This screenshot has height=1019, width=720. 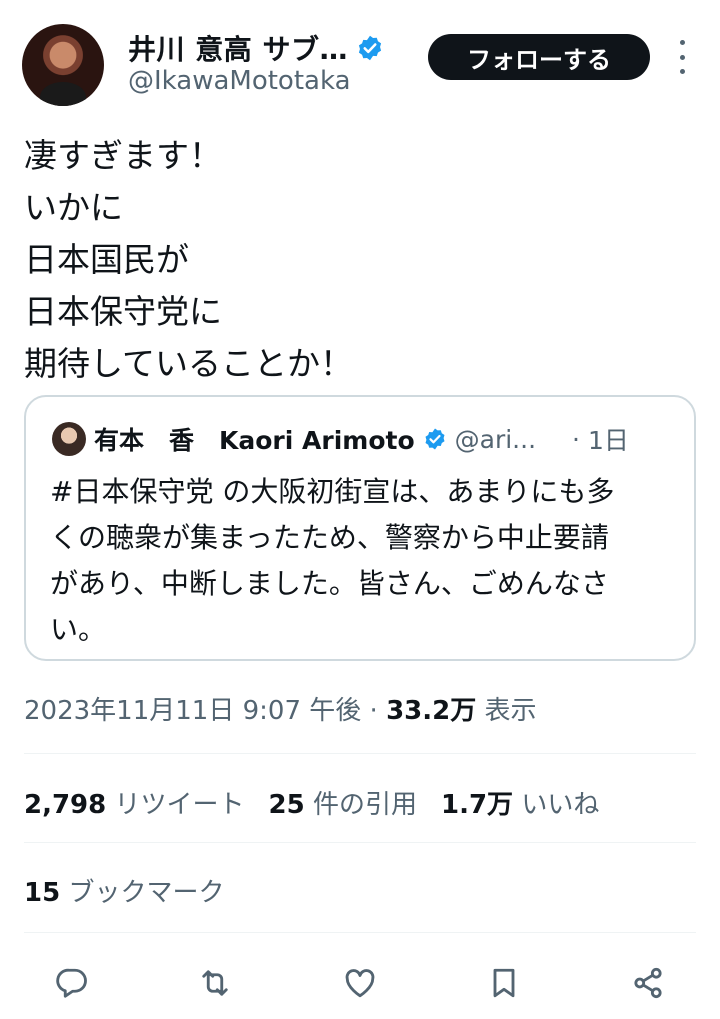 What do you see at coordinates (682, 57) in the screenshot?
I see `more-options-icon` at bounding box center [682, 57].